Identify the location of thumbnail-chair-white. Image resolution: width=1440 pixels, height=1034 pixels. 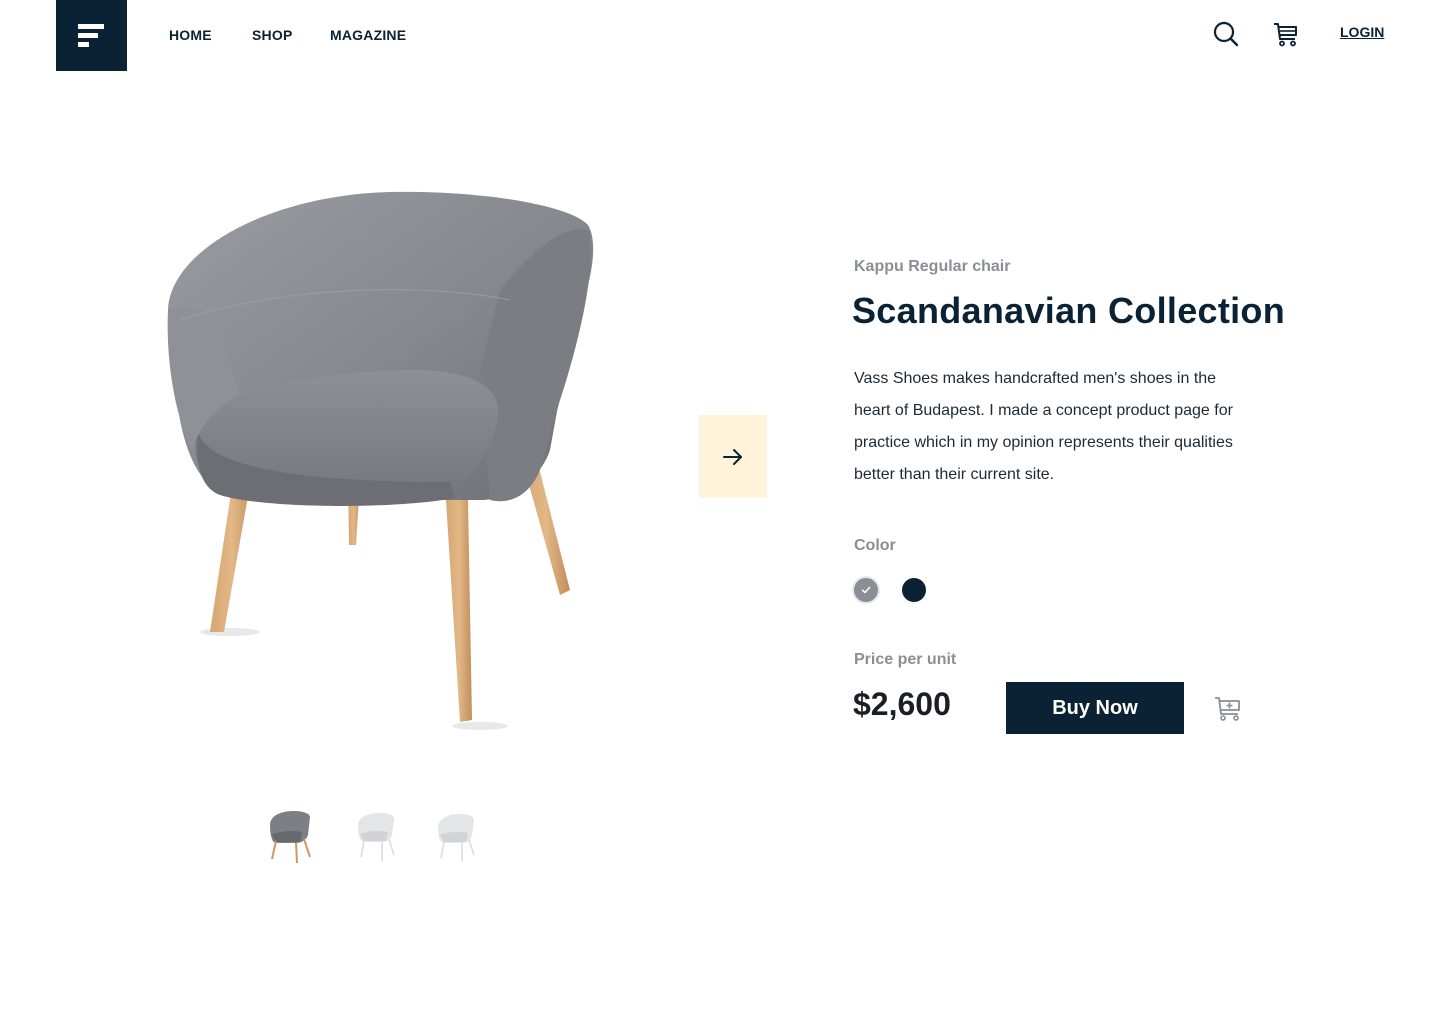
(376, 836).